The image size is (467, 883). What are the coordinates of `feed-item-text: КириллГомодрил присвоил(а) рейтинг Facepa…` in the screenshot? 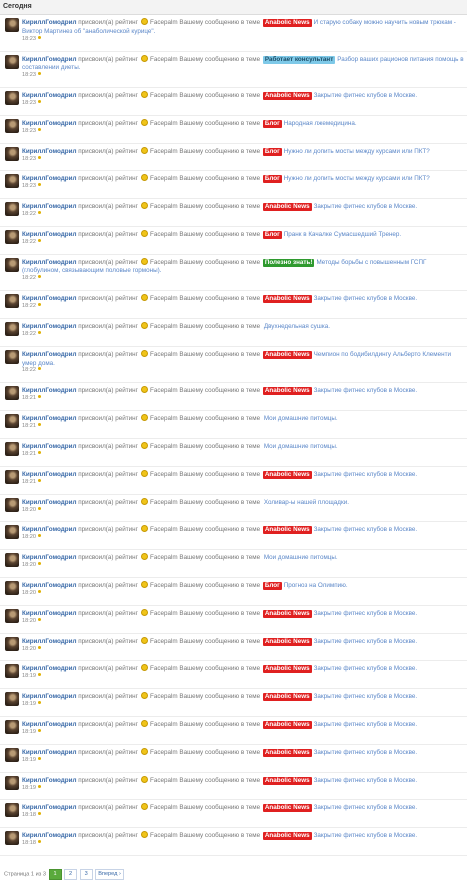 It's located at (244, 780).